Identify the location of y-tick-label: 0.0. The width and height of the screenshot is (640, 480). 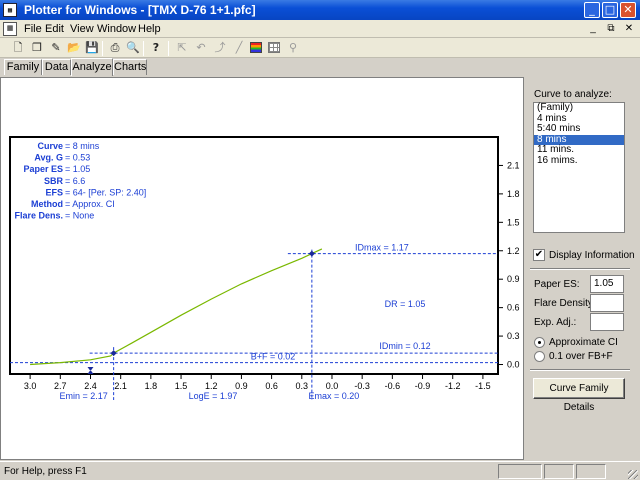
(513, 365).